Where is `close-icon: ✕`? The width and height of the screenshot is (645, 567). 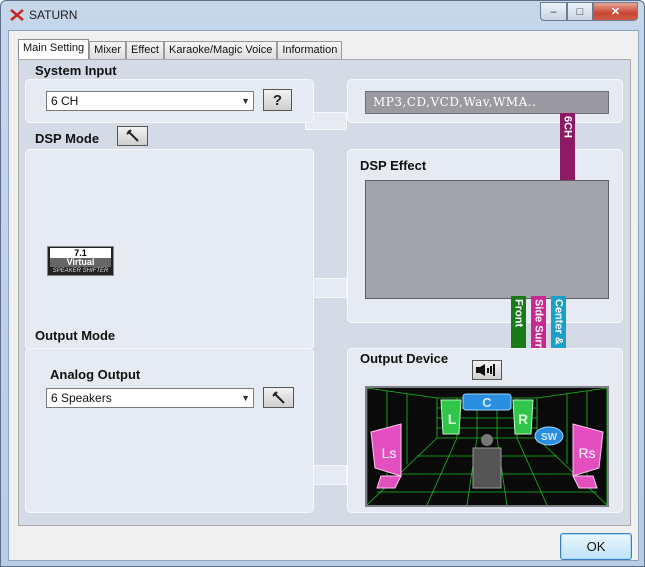
close-icon: ✕ is located at coordinates (615, 12).